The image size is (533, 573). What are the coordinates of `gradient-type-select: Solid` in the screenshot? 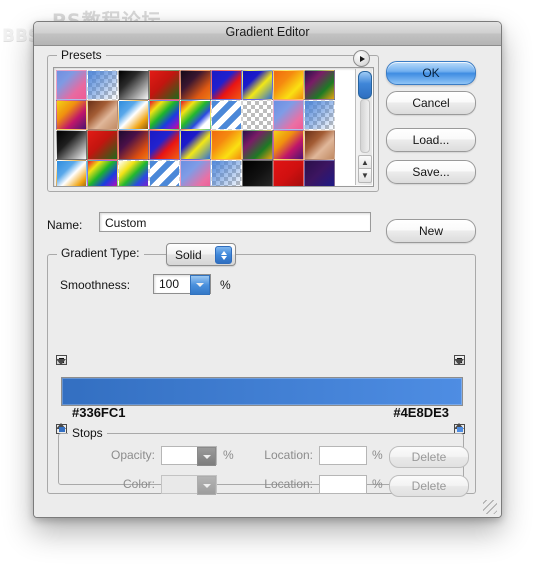 It's located at (201, 254).